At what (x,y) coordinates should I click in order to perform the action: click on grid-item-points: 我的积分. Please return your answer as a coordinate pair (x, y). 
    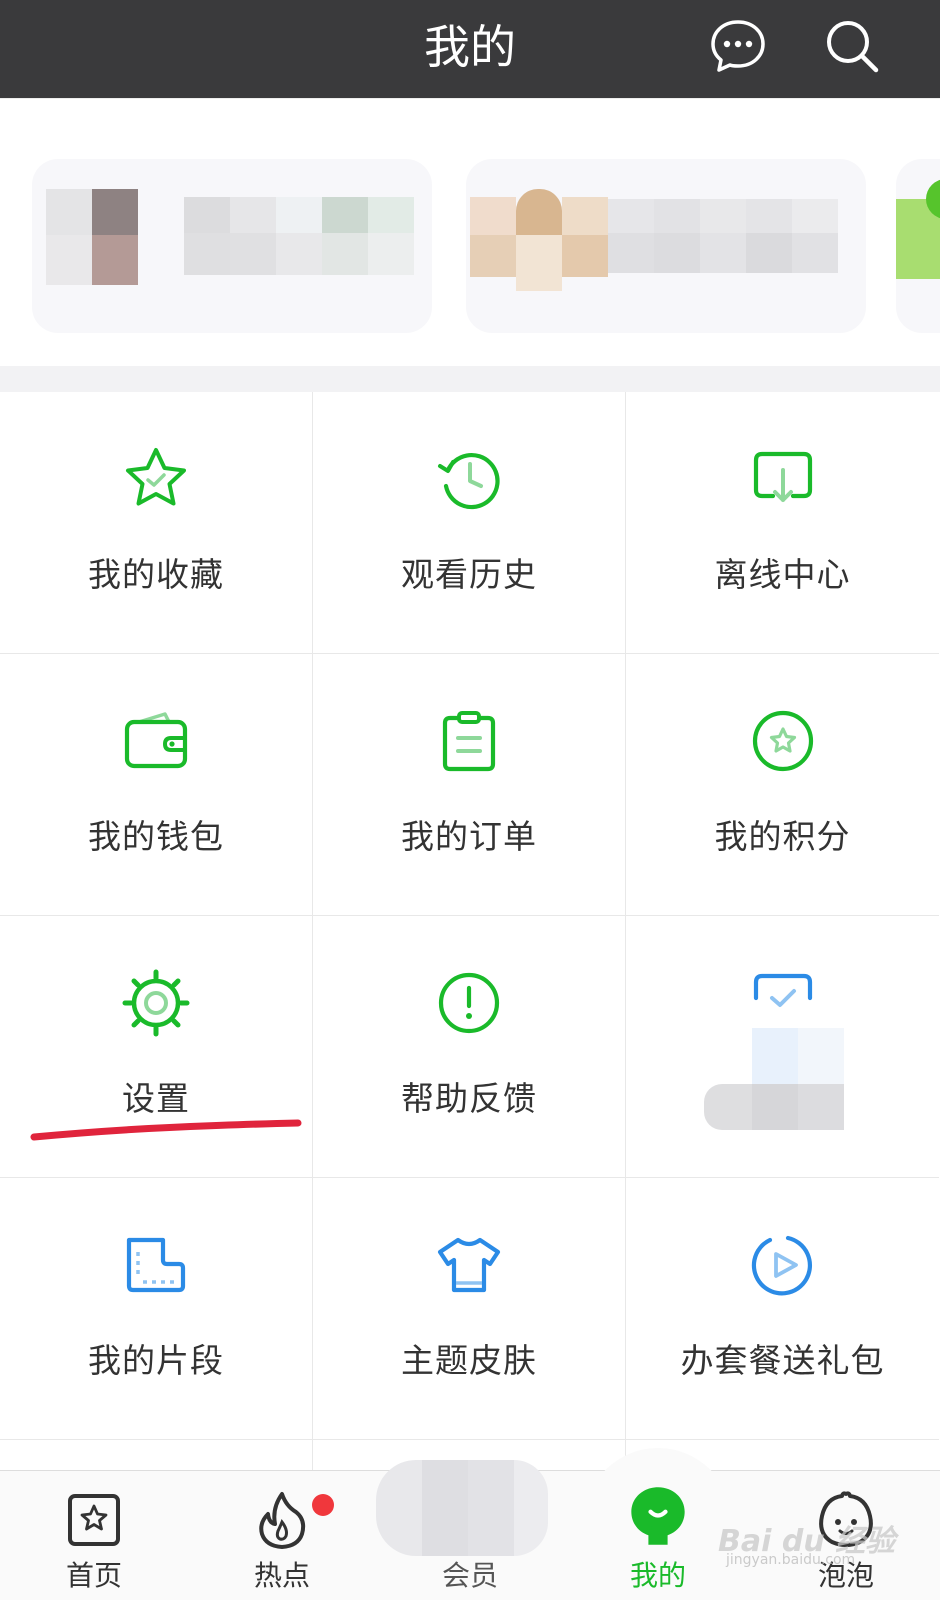
    Looking at the image, I should click on (782, 785).